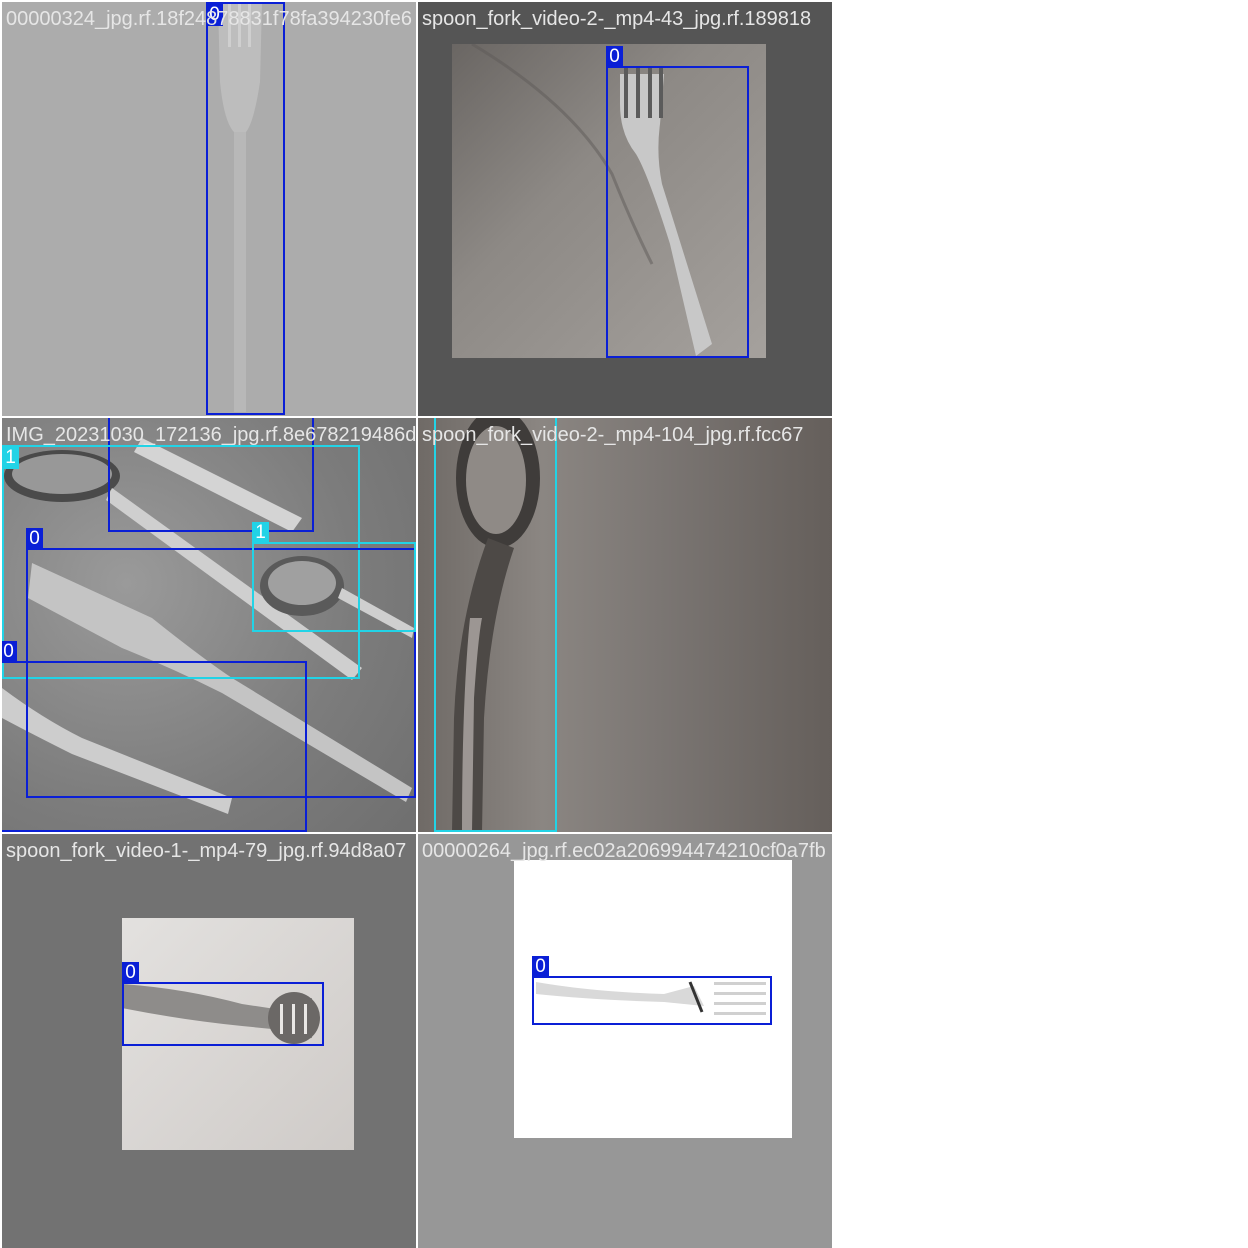 This screenshot has width=1248, height=1248. Describe the element at coordinates (613, 435) in the screenshot. I see `image-filename: spoon_fork_video-2-_mp4-104_jpg.rf.fcc67` at that location.